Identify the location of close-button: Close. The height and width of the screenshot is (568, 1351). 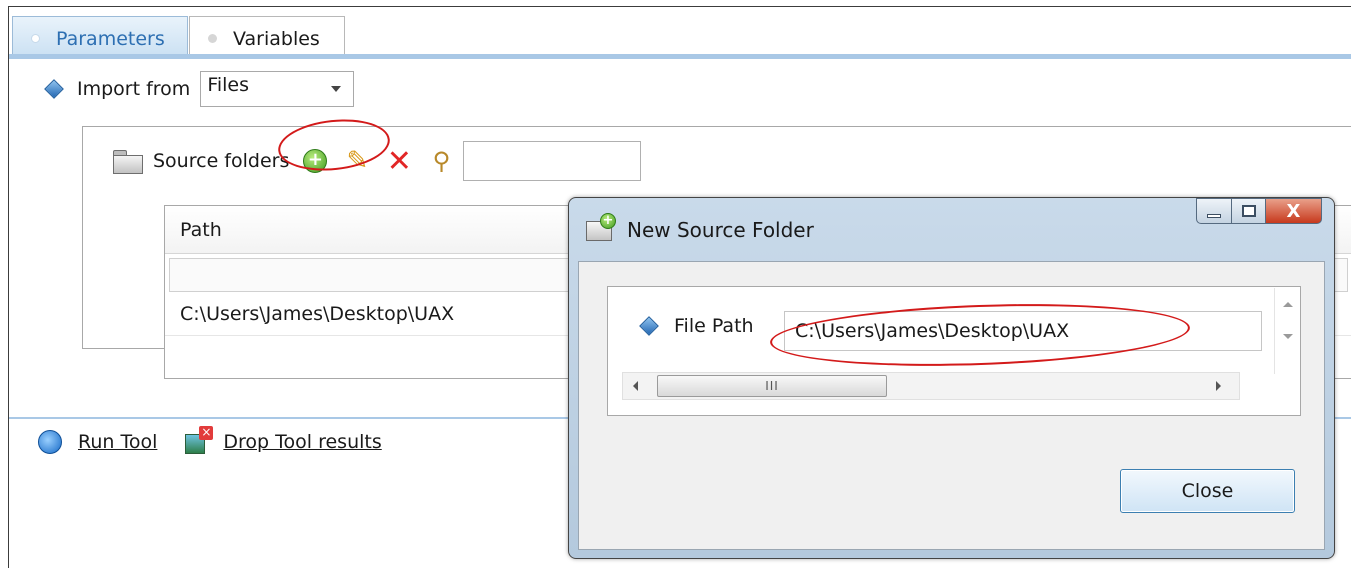
(1207, 491).